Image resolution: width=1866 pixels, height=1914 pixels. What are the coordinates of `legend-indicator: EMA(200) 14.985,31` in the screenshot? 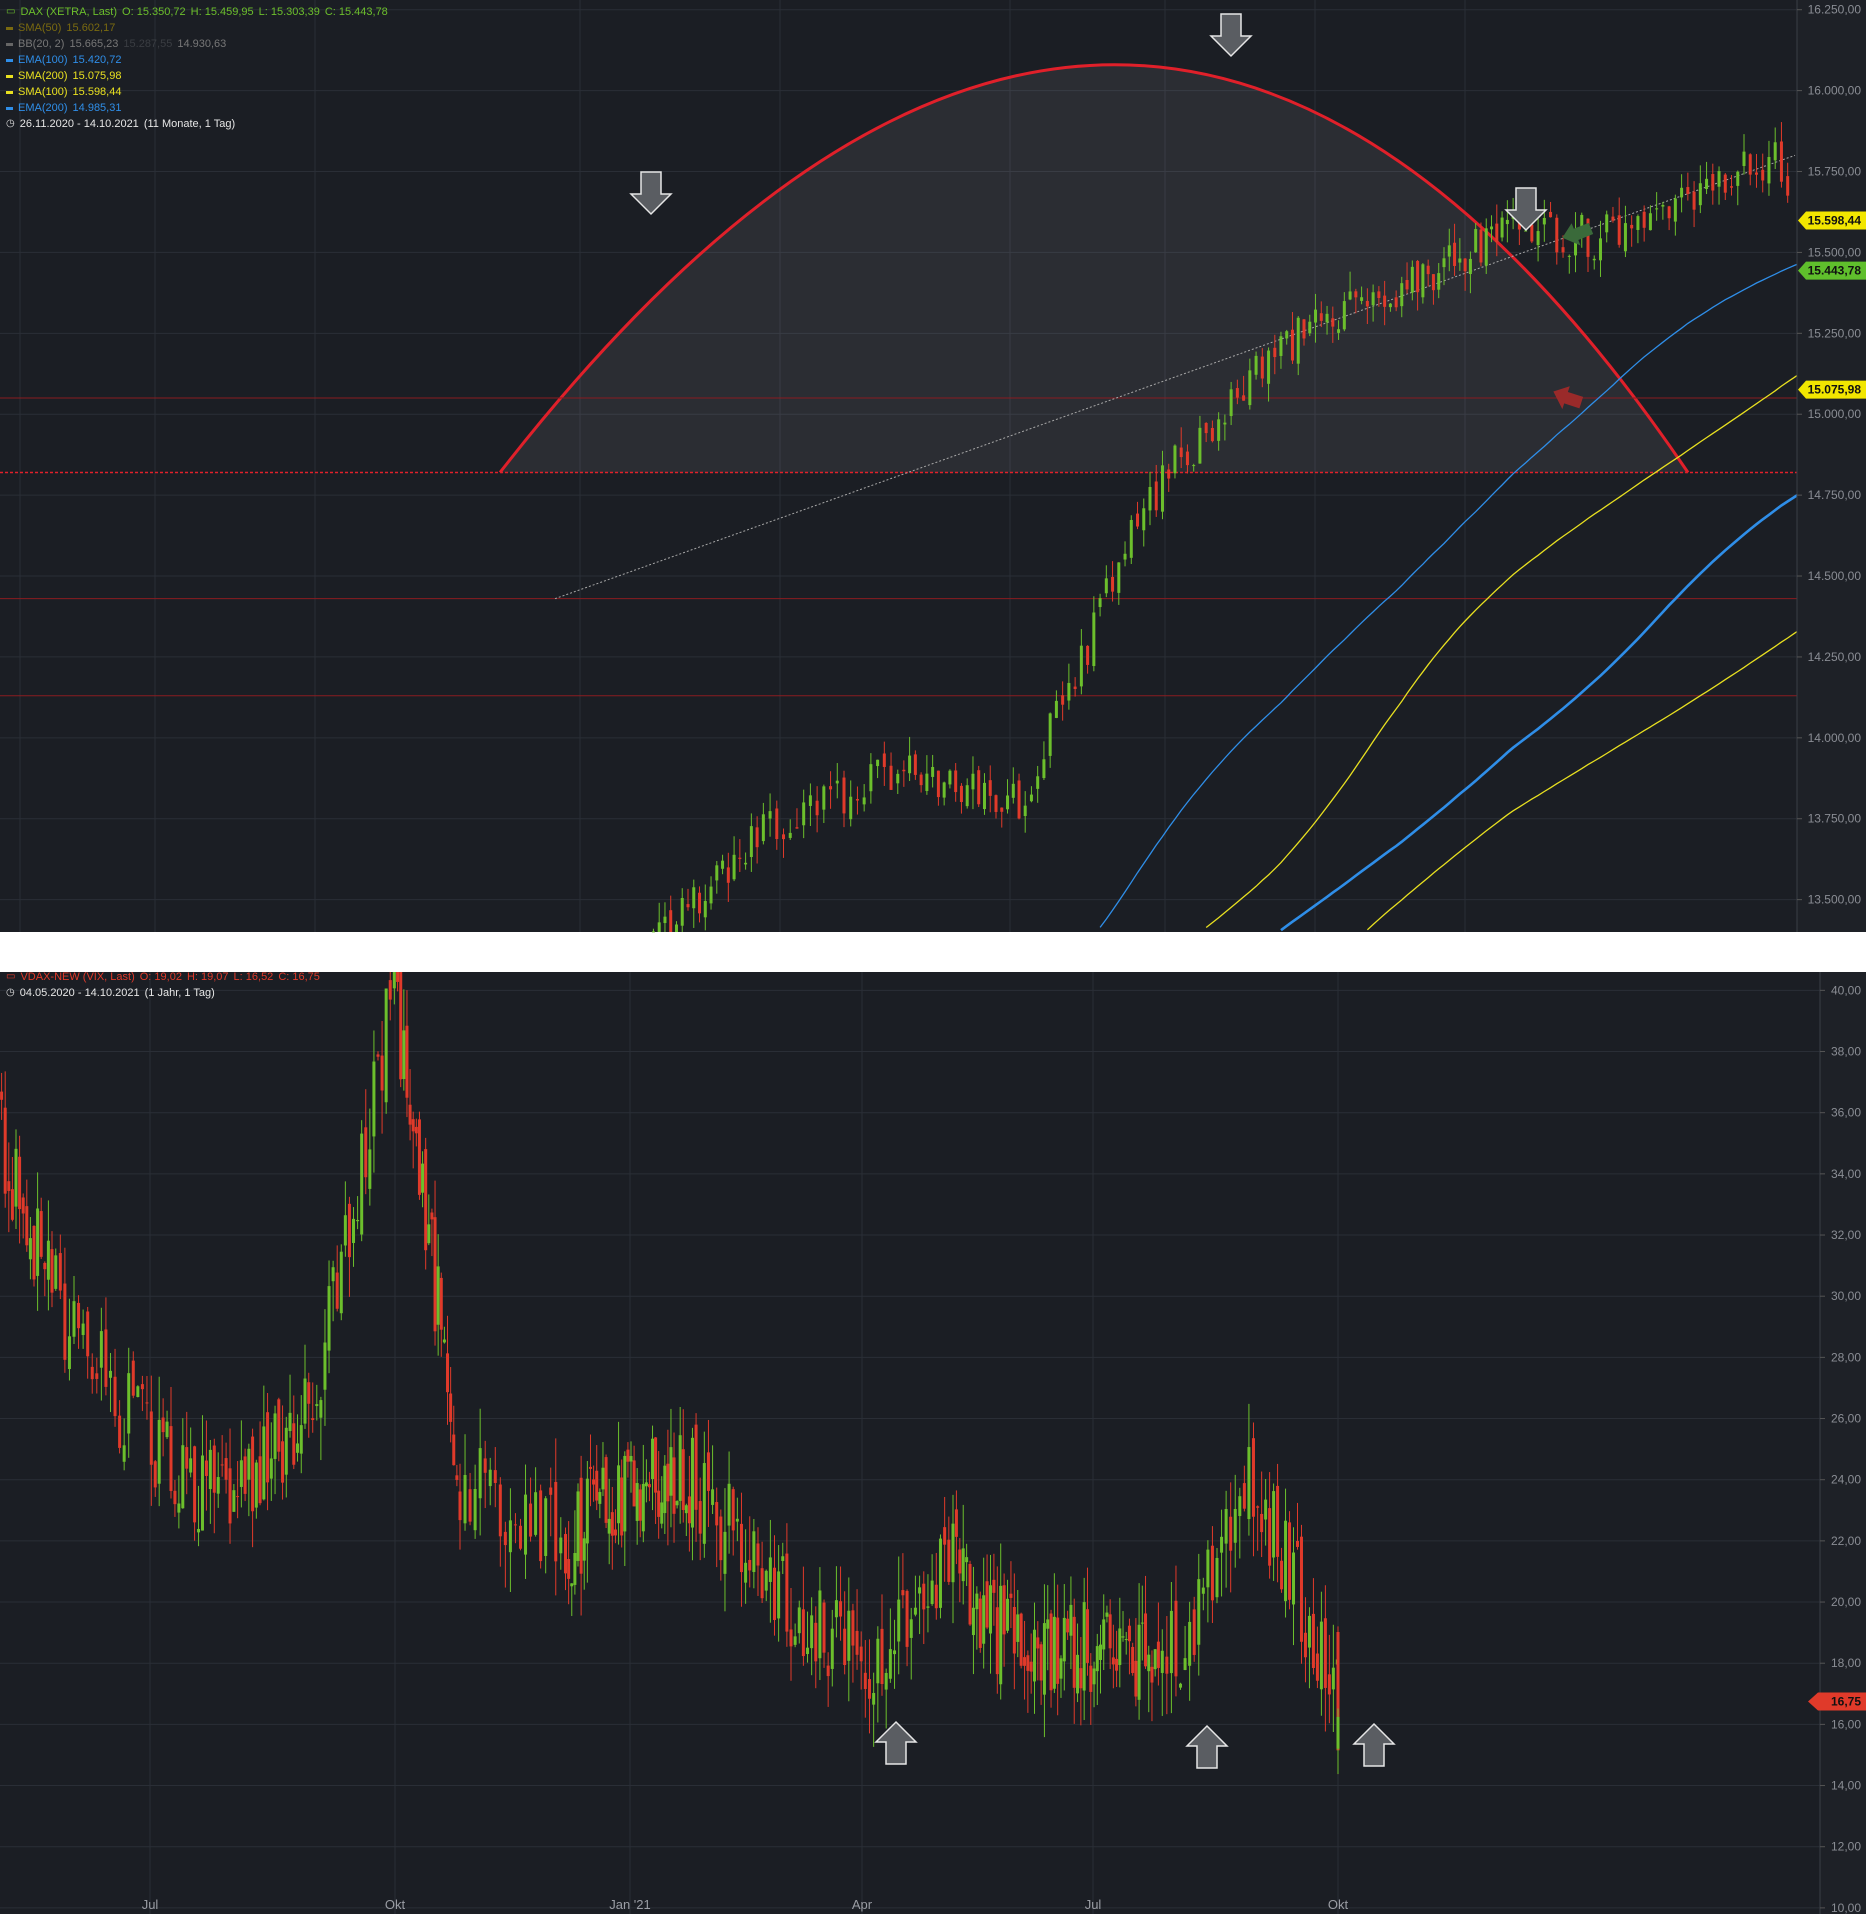 It's located at (197, 108).